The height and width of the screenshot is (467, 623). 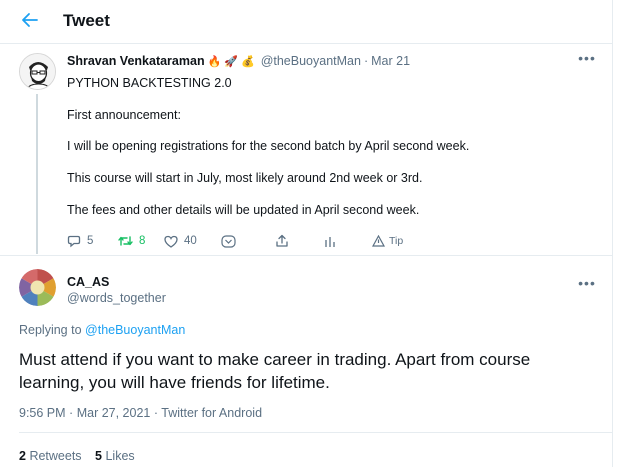 I want to click on likes-count: 5, so click(x=98, y=456).